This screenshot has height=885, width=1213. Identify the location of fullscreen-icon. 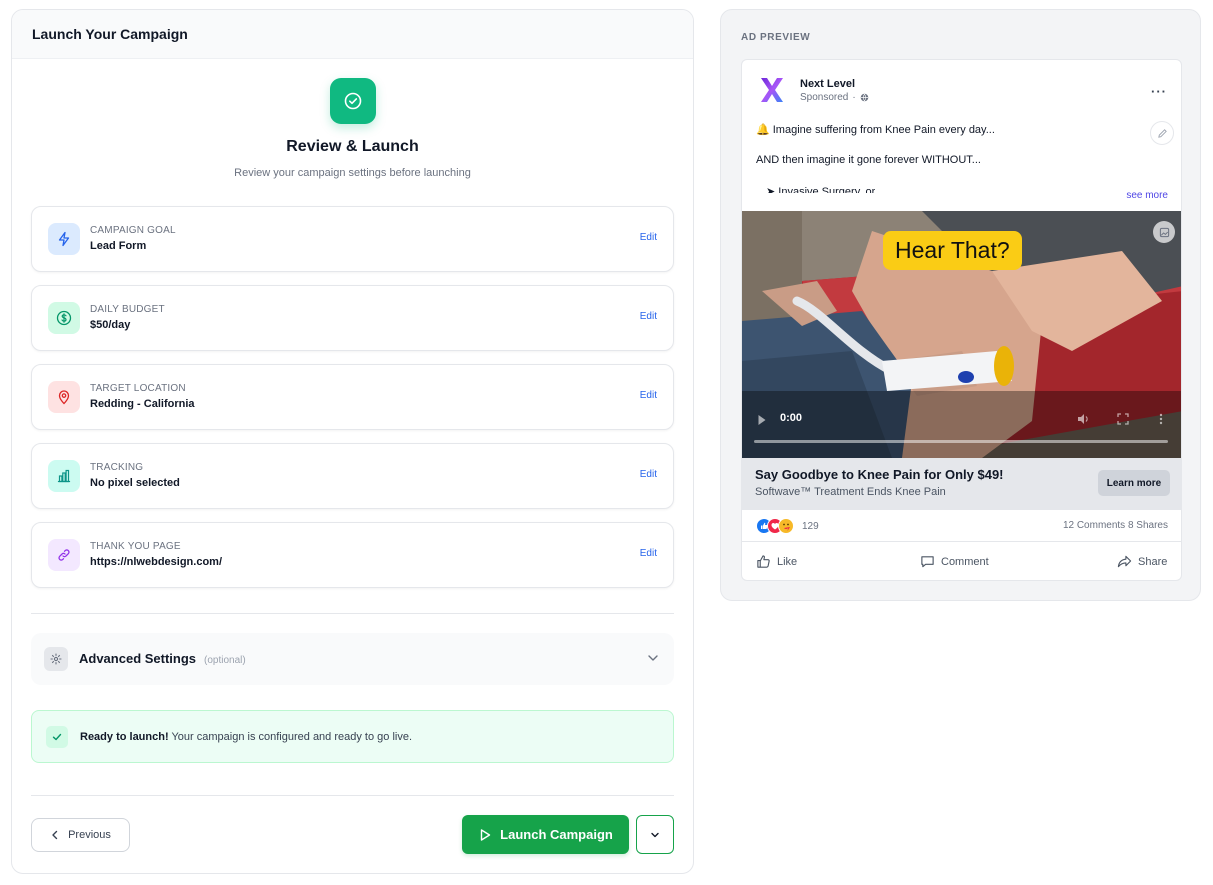
(1123, 419).